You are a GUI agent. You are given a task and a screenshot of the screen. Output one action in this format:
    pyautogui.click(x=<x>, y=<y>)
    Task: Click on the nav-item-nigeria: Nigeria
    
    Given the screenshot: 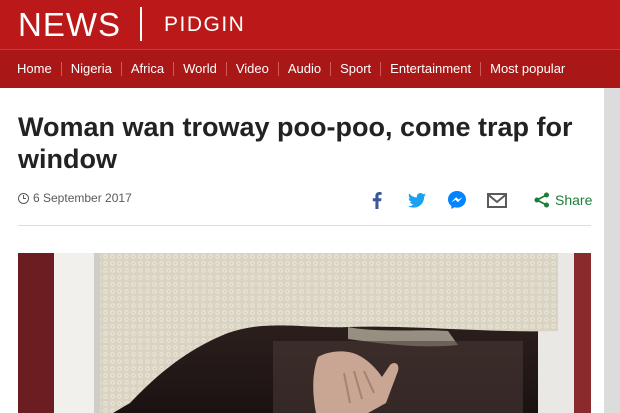 What is the action you would take?
    pyautogui.click(x=92, y=69)
    